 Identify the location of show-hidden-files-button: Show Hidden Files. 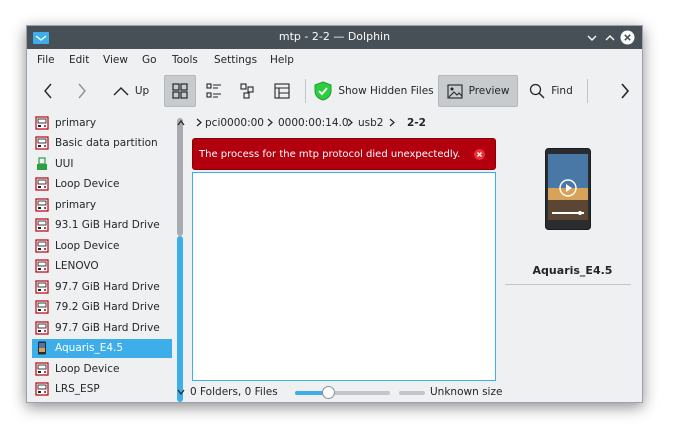
(374, 91).